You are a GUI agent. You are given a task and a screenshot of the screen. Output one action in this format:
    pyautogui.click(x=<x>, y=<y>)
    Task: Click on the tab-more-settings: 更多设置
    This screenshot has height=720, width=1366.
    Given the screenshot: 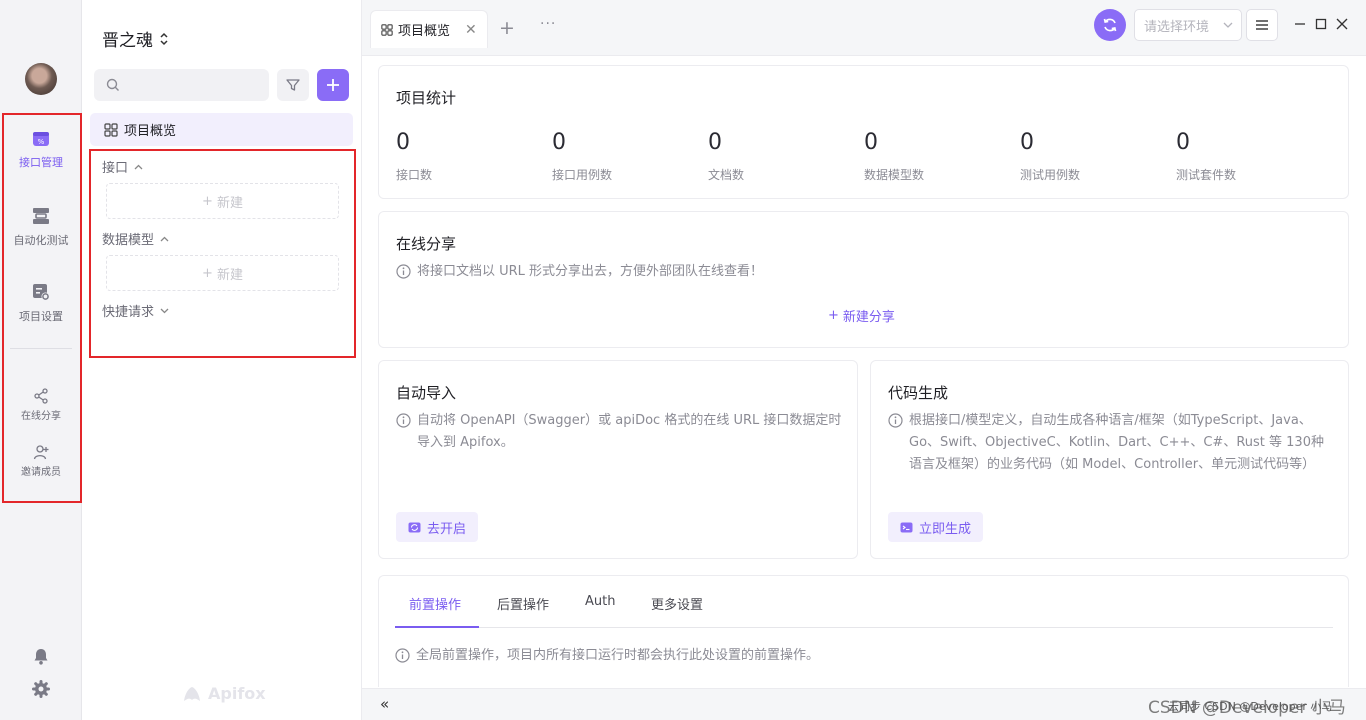 What is the action you would take?
    pyautogui.click(x=677, y=603)
    